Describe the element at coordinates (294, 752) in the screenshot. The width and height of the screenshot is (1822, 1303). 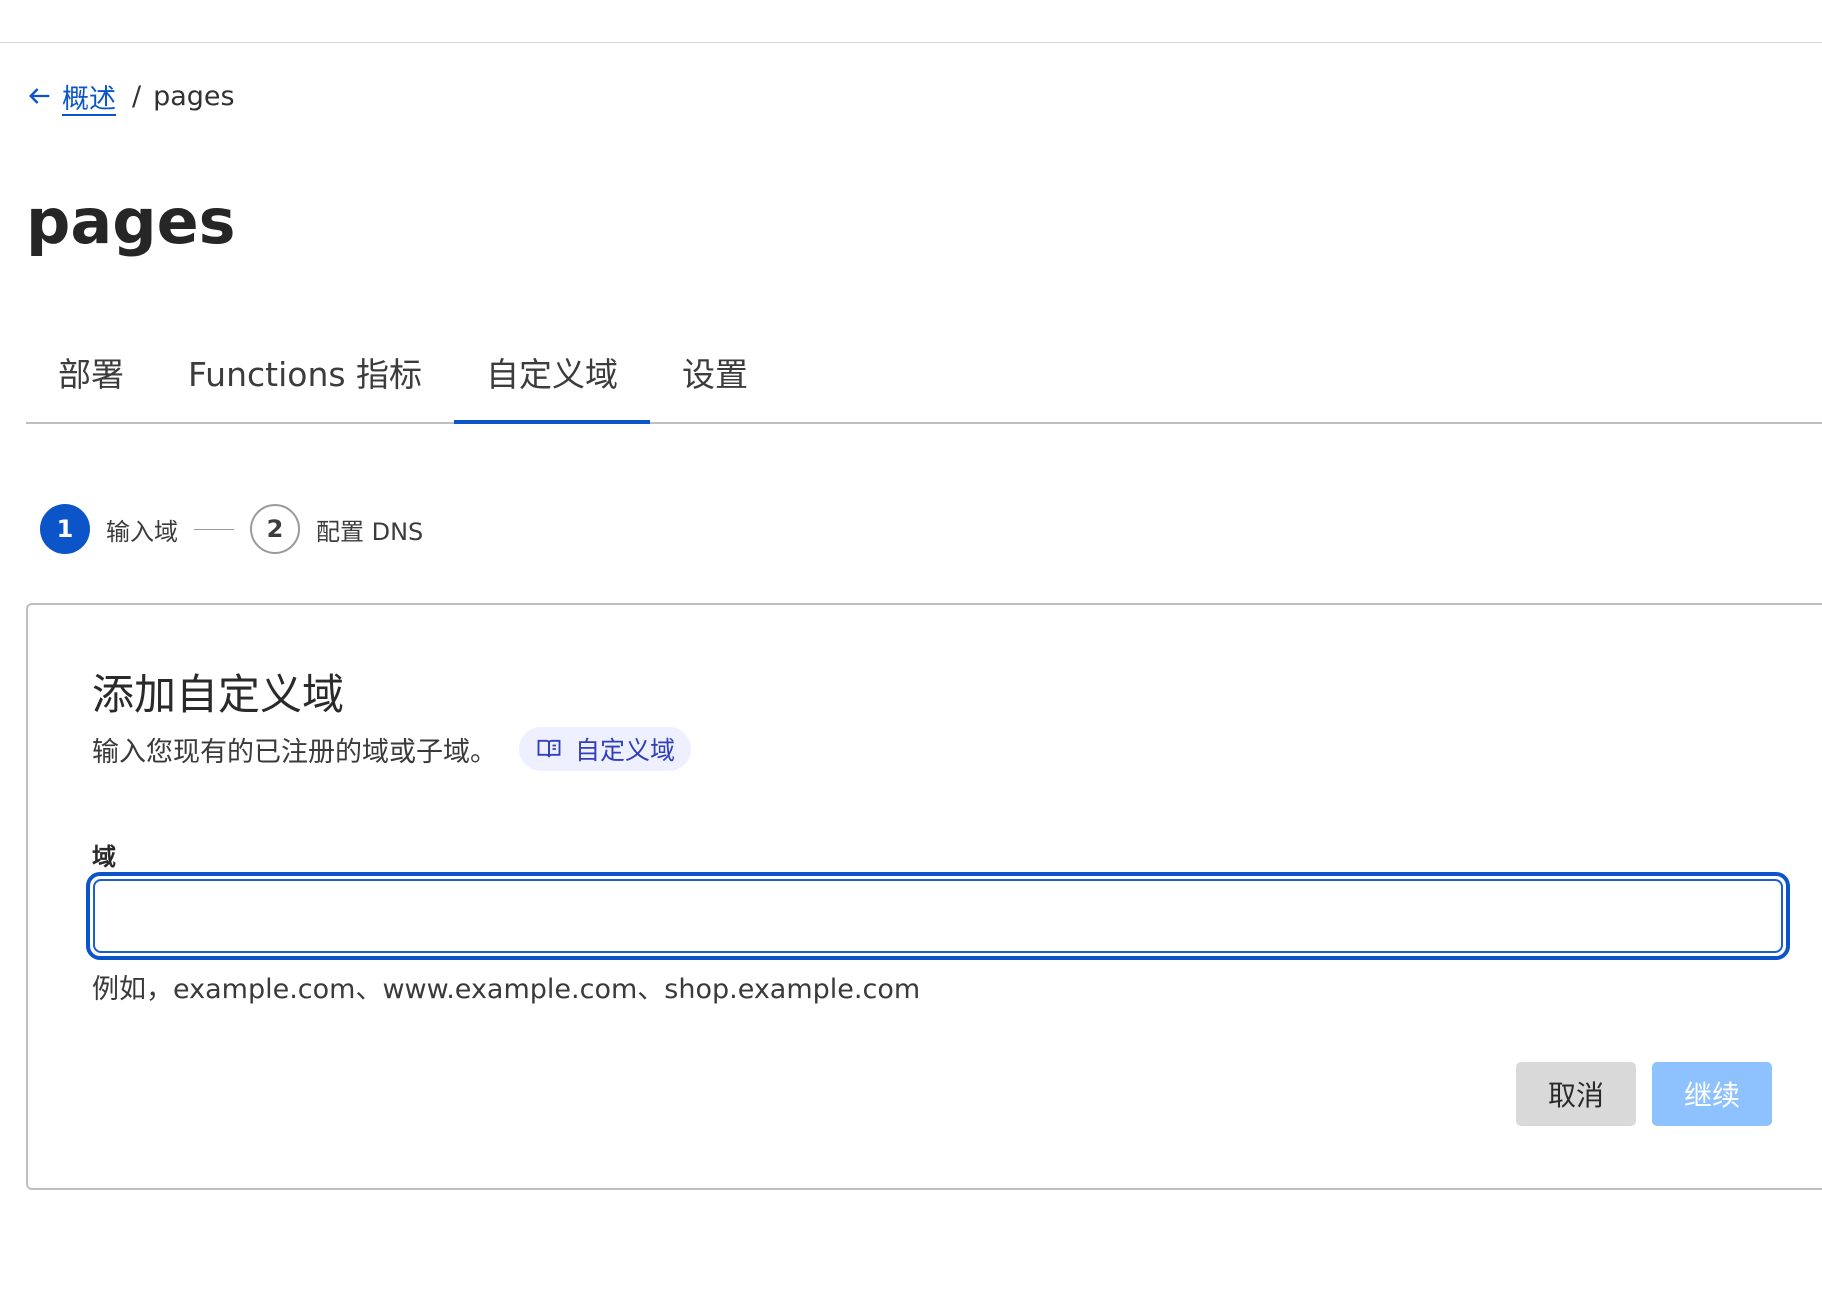
I see `card-description: 输入您现有的已注册的域或子域。` at that location.